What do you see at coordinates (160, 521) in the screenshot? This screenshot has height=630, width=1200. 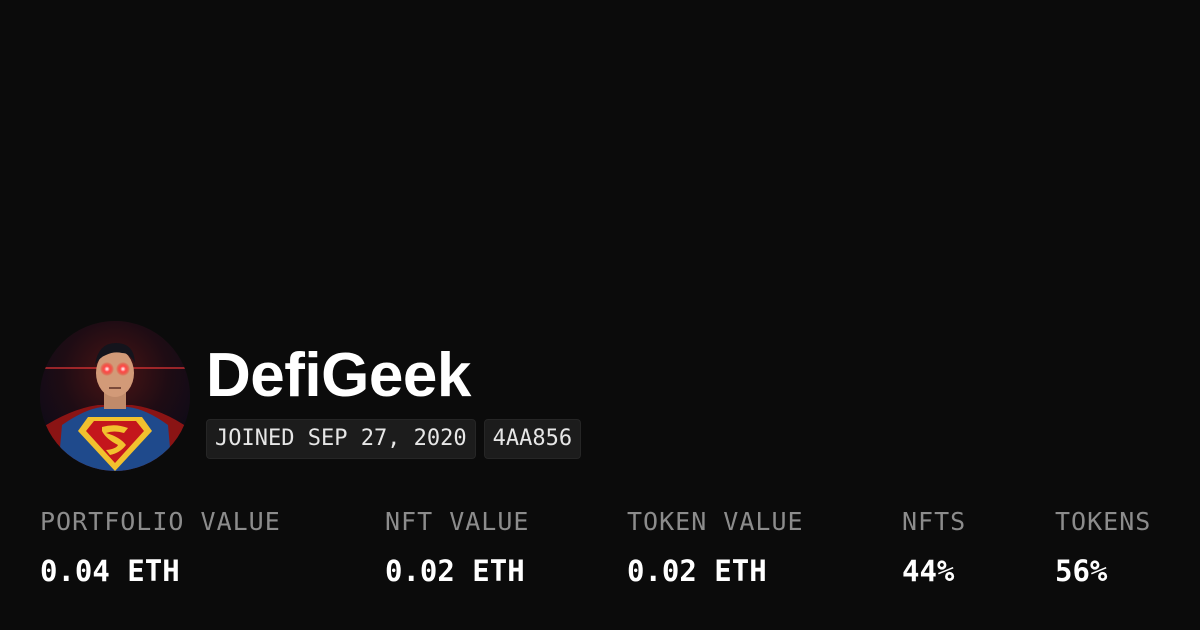 I see `stat-label: PORTFOLIO VALUE` at bounding box center [160, 521].